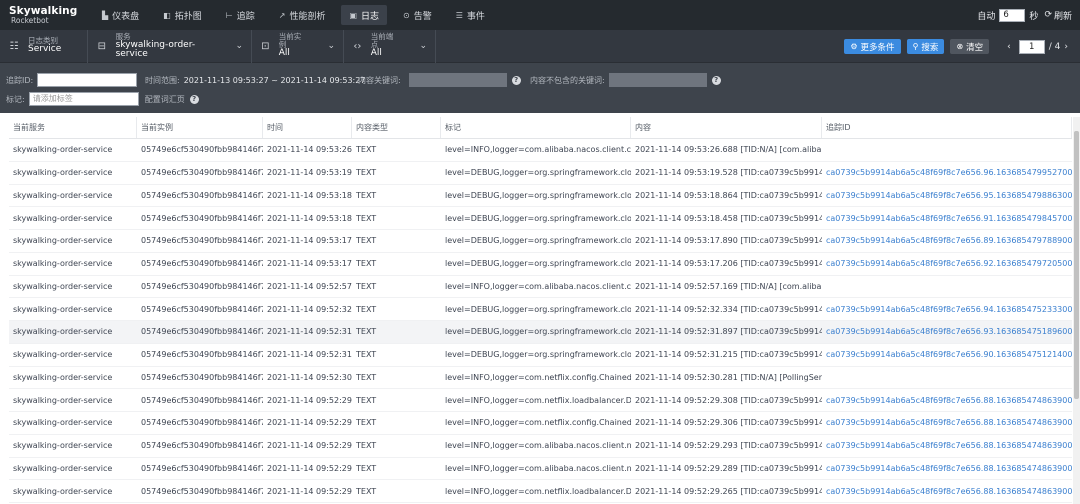 The width and height of the screenshot is (1080, 504). What do you see at coordinates (282, 15) in the screenshot?
I see `profile-icon: ↗` at bounding box center [282, 15].